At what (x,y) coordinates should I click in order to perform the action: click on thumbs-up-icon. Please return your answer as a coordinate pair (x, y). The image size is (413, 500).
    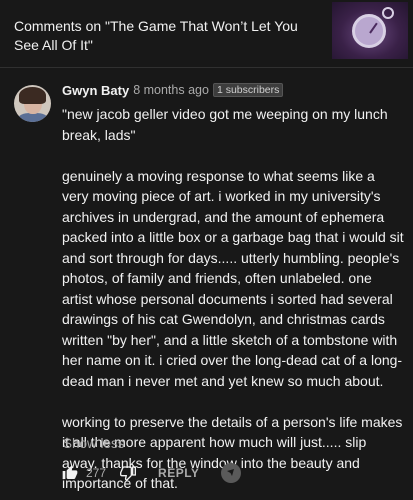
    Looking at the image, I should click on (70, 473).